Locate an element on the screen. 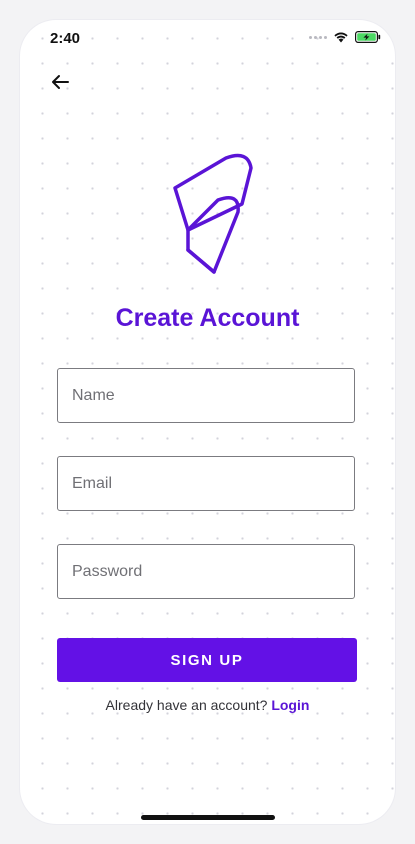 The height and width of the screenshot is (844, 415). login-prompt-text: Already have an account? is located at coordinates (186, 705).